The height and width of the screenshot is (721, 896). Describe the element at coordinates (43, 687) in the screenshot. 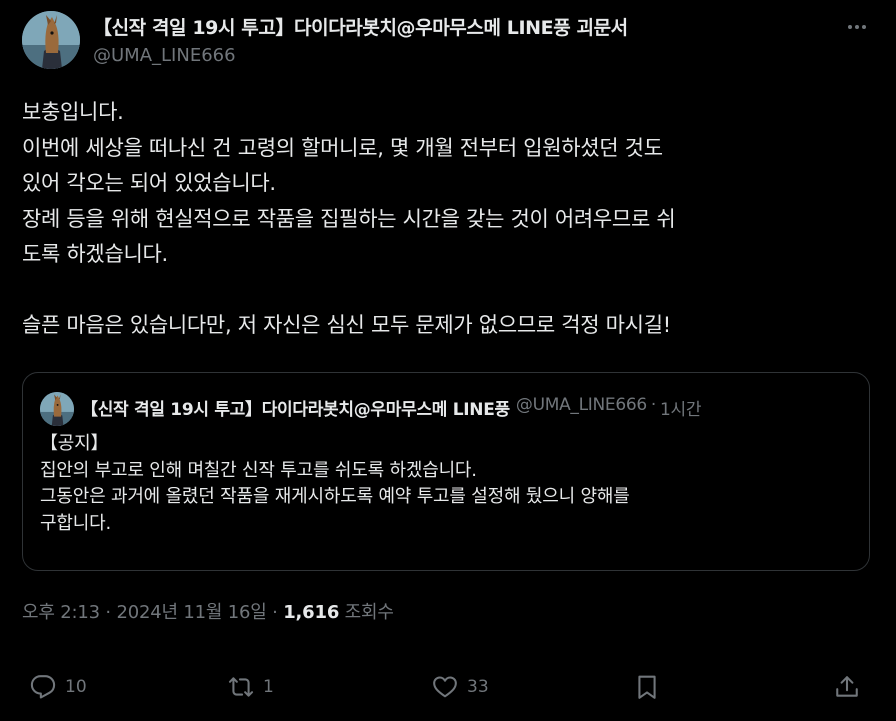

I see `reply-icon` at that location.